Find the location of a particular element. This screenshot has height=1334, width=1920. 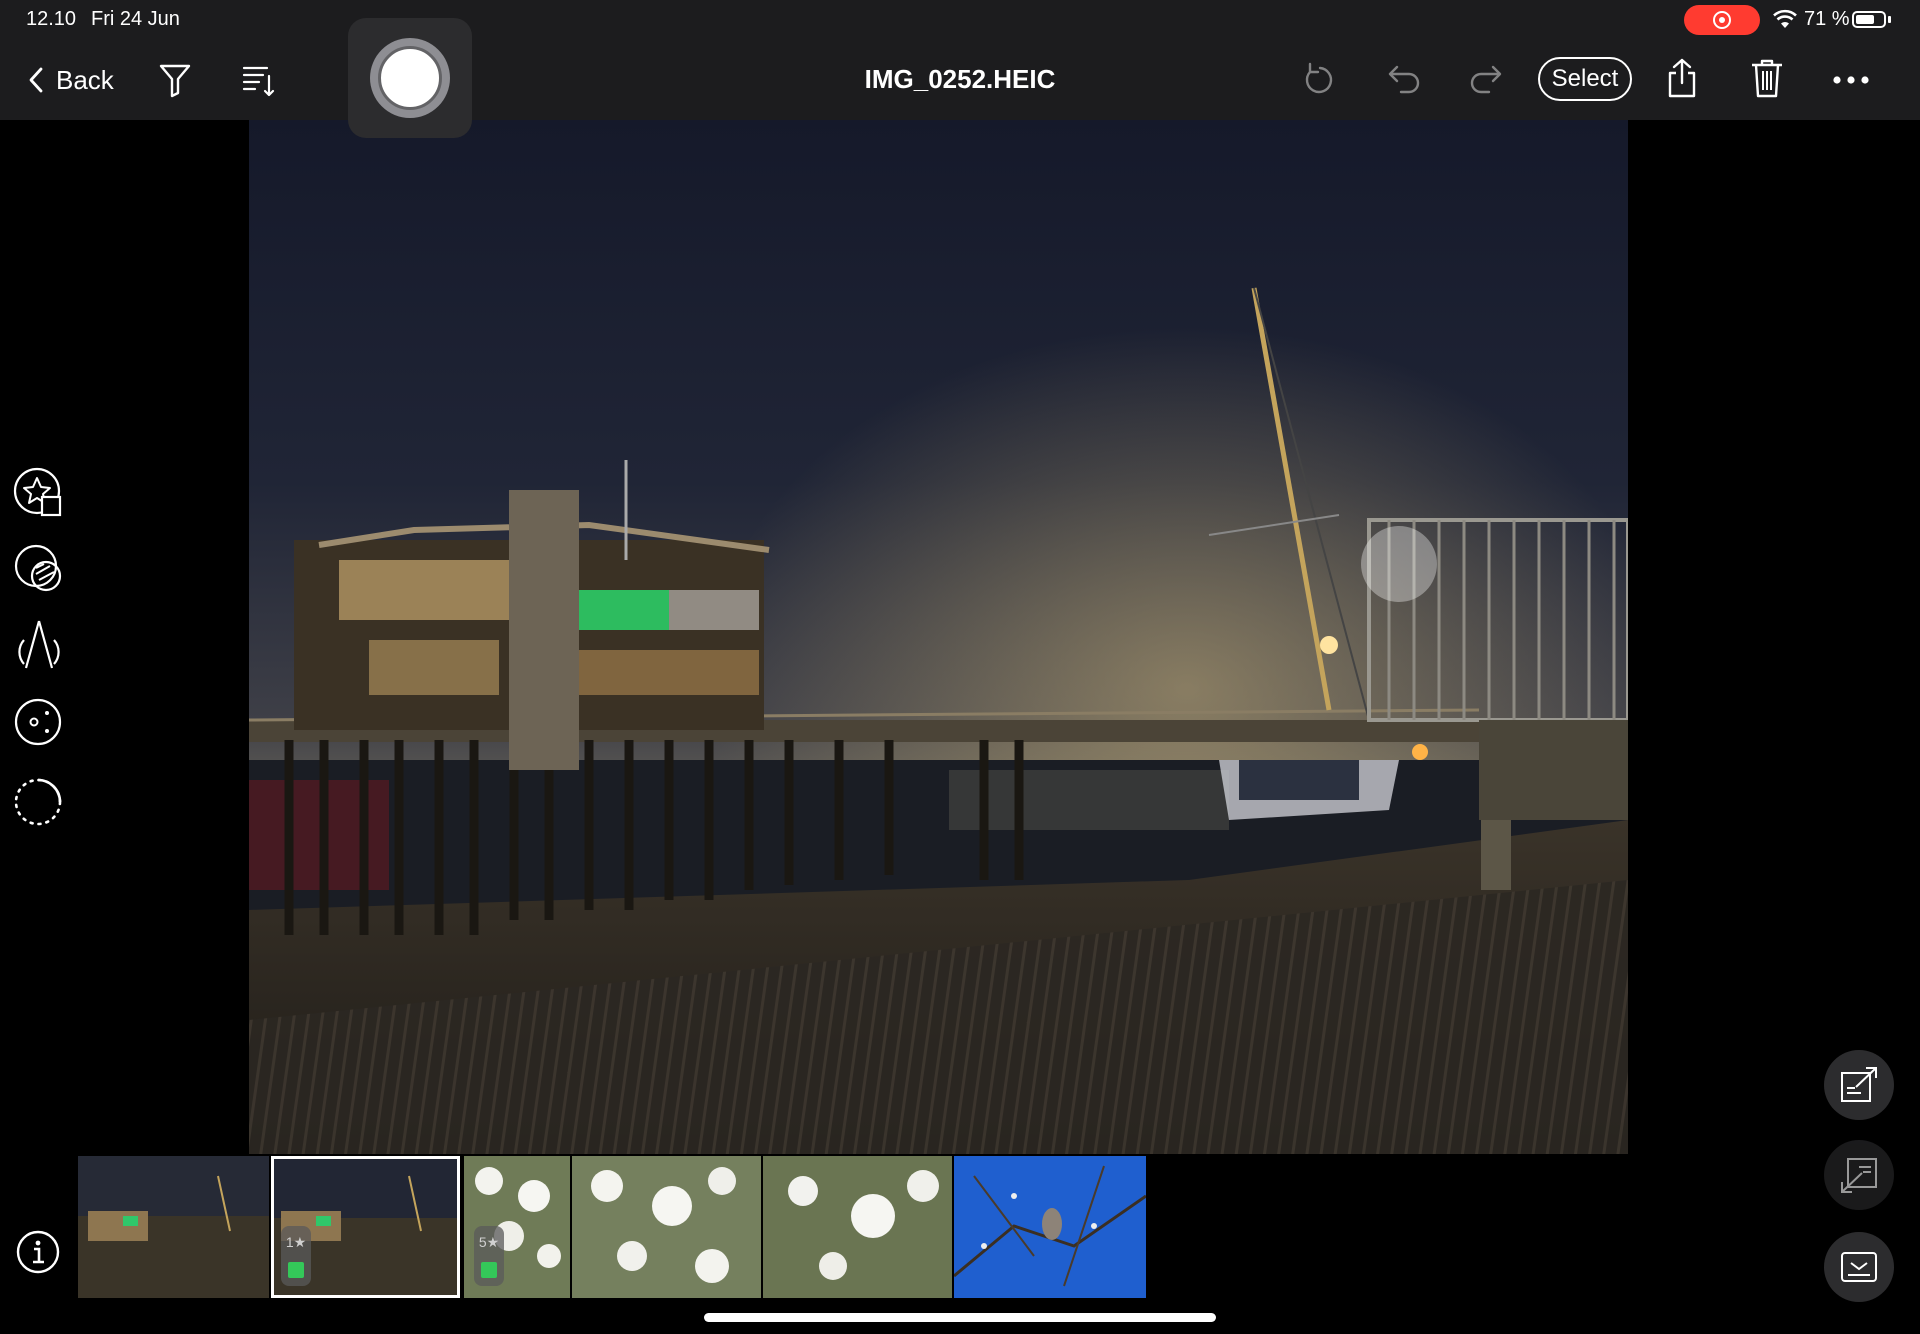

rating-text: 5★ is located at coordinates (489, 1242).